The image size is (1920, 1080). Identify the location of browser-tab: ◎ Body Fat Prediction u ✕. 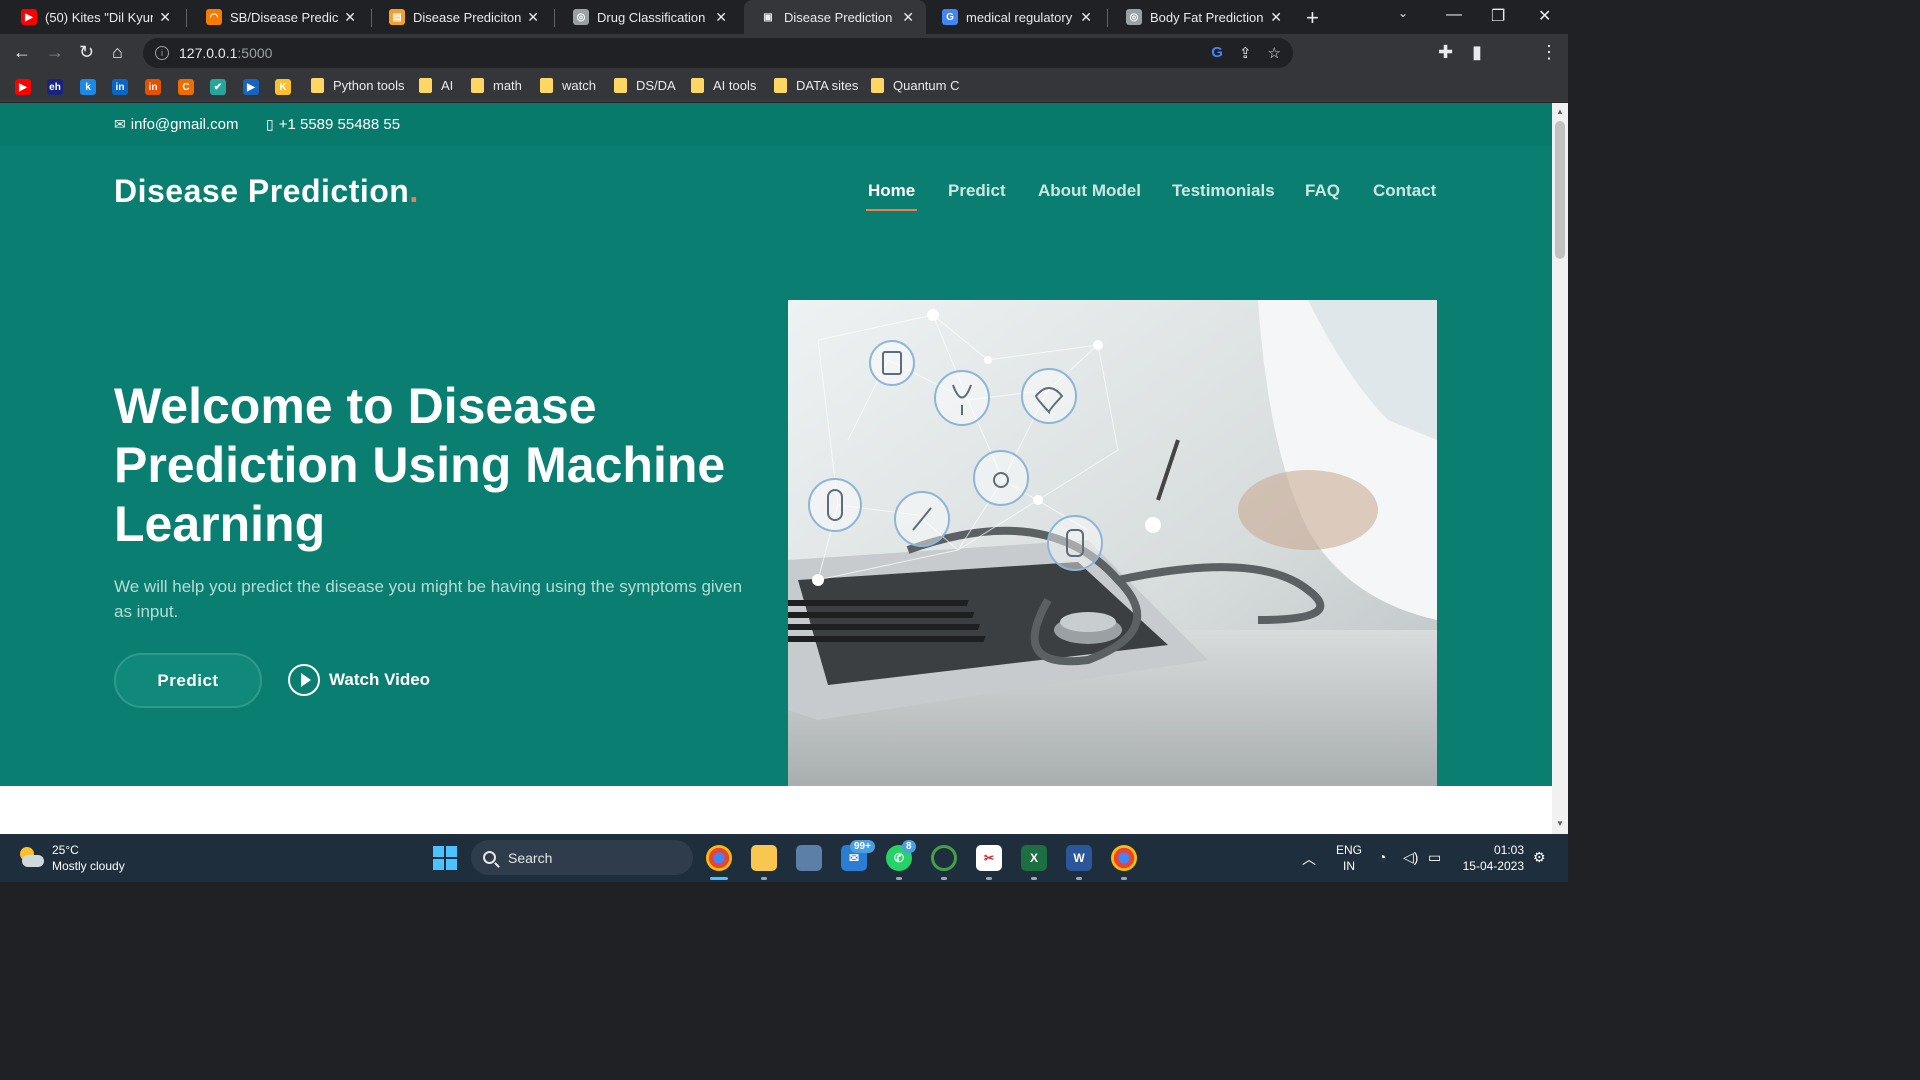
(1202, 17).